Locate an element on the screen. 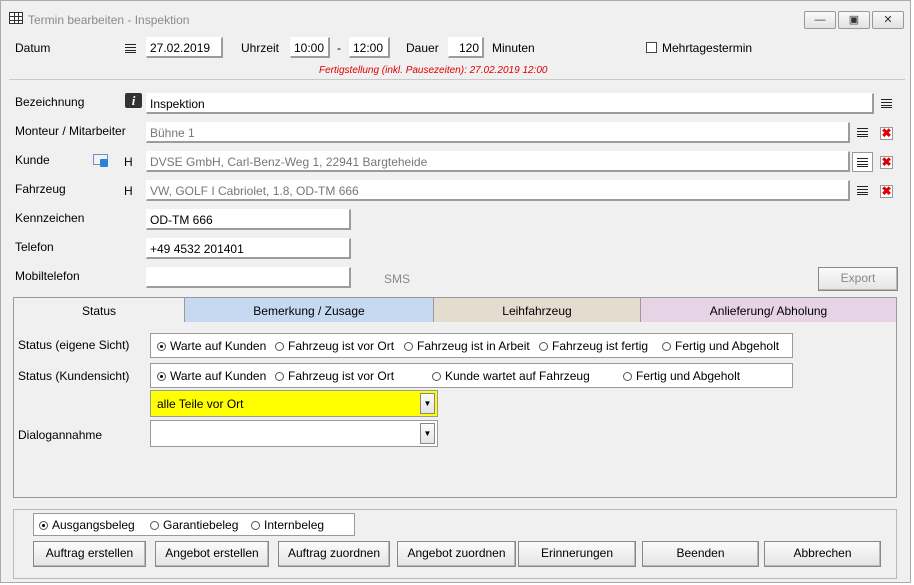 The width and height of the screenshot is (914, 585). monteur-delete-icon: ✖ is located at coordinates (886, 133).